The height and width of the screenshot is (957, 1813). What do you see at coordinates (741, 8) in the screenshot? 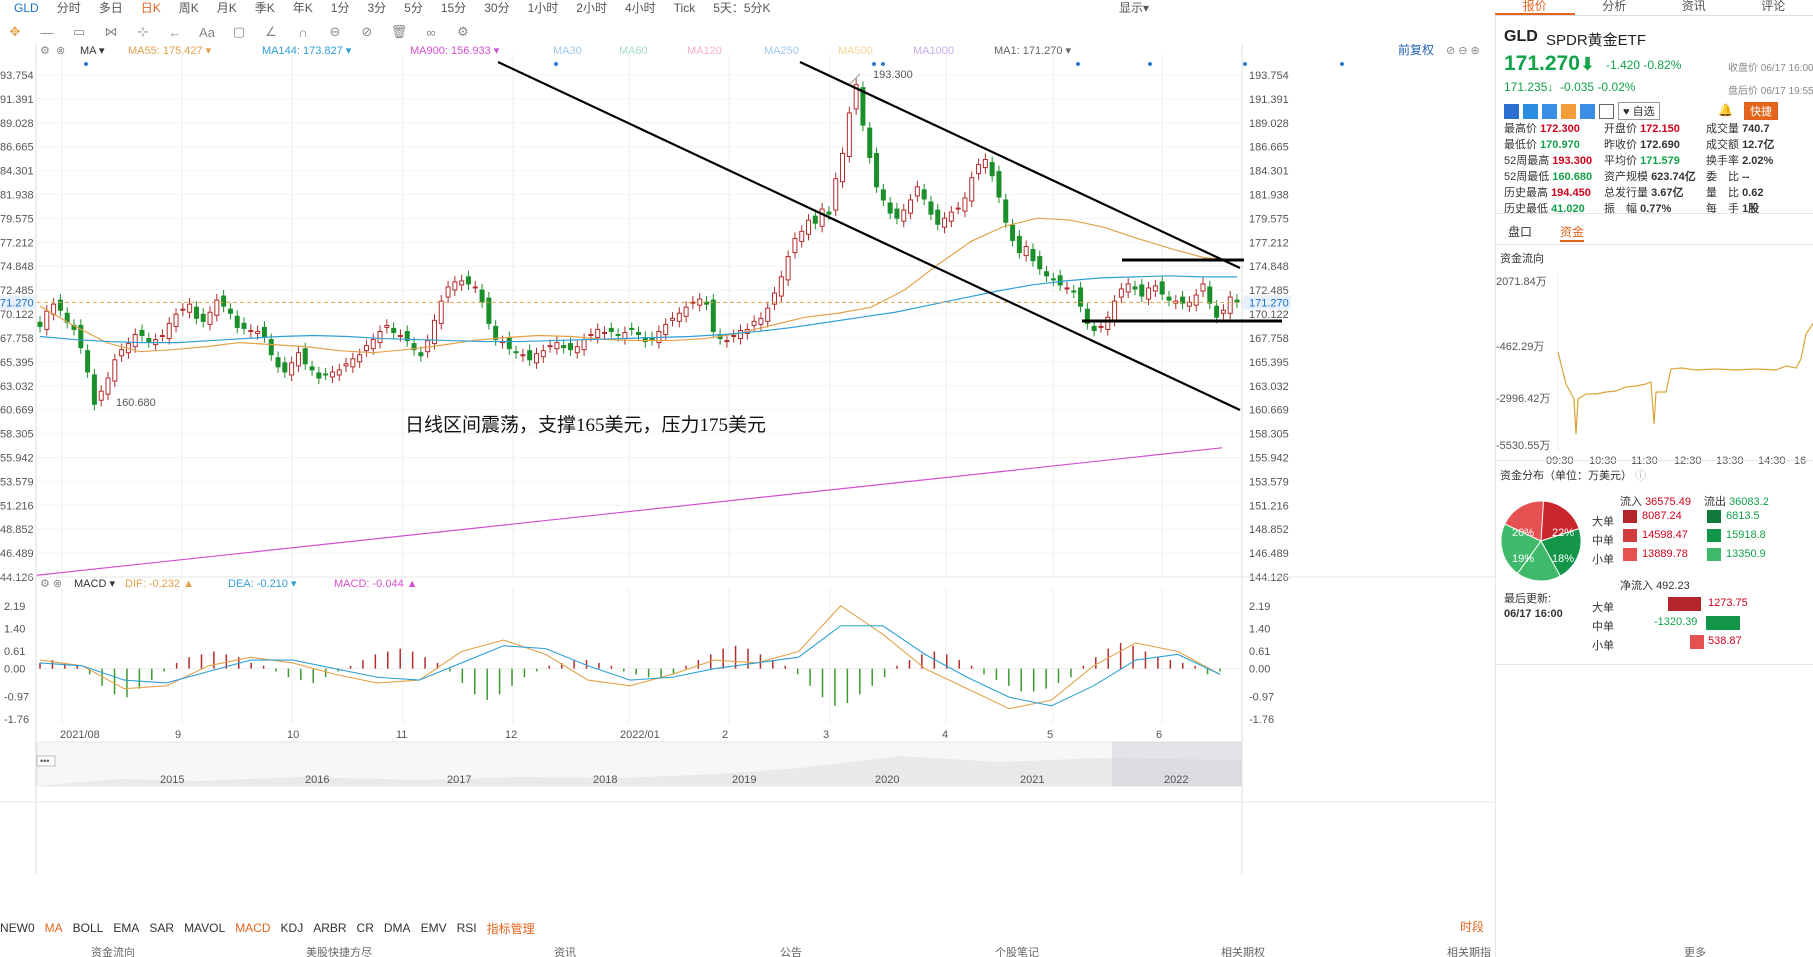
I see `period-16: 5天：5分K` at bounding box center [741, 8].